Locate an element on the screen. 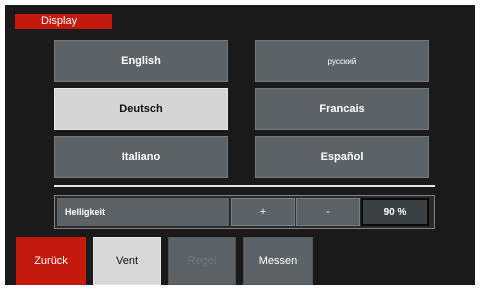 Image resolution: width=484 pixels, height=291 pixels. vent-button: Vent is located at coordinates (127, 261).